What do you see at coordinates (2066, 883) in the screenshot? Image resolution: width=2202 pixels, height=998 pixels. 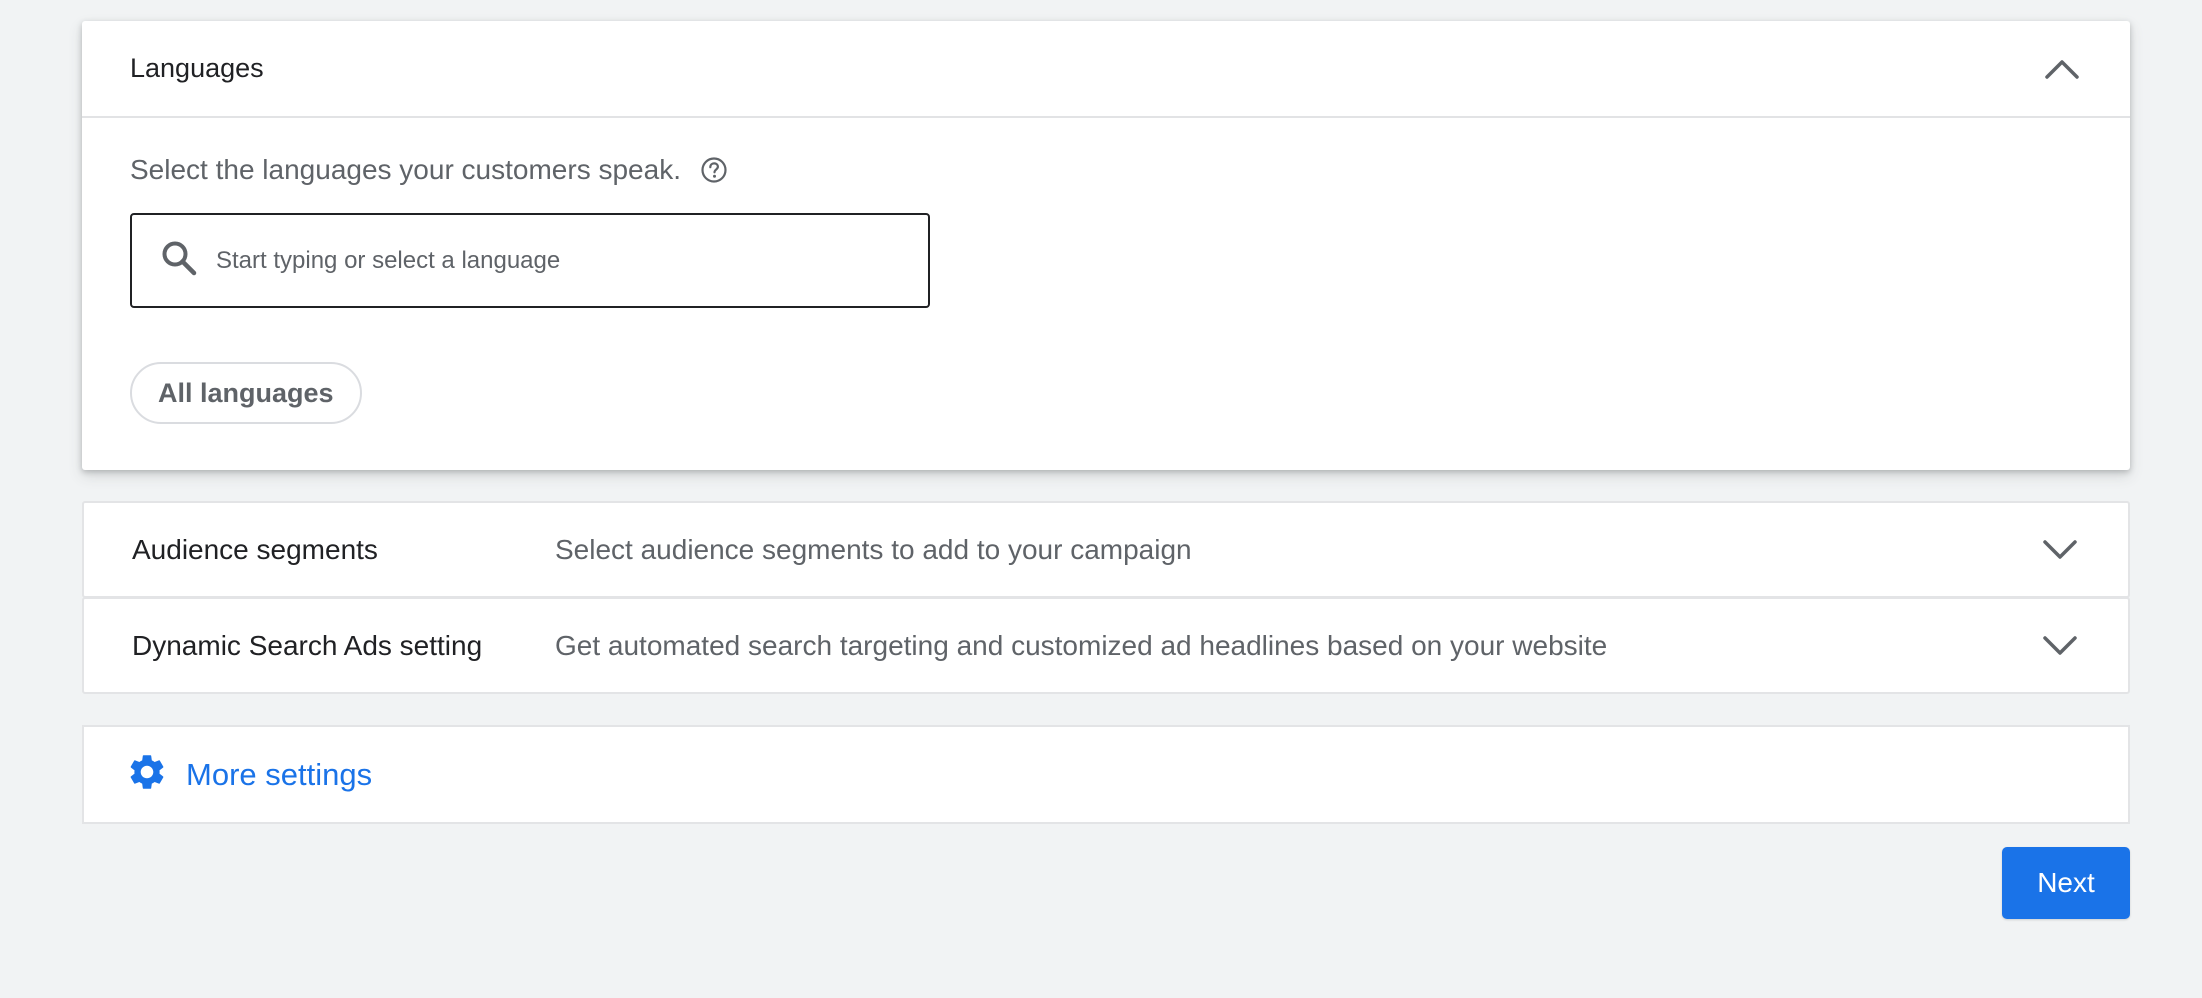 I see `next-button: Next` at bounding box center [2066, 883].